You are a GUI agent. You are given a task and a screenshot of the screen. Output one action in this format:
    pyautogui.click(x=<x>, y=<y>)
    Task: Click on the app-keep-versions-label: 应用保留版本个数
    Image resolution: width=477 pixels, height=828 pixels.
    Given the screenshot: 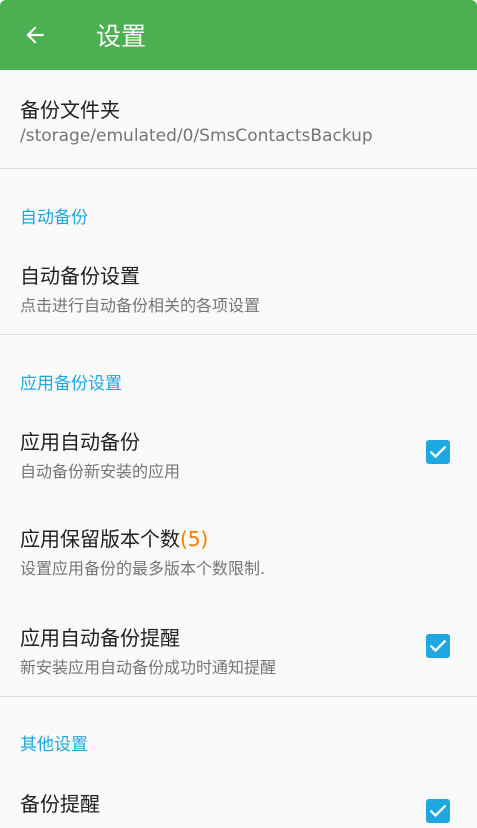 What is the action you would take?
    pyautogui.click(x=100, y=539)
    